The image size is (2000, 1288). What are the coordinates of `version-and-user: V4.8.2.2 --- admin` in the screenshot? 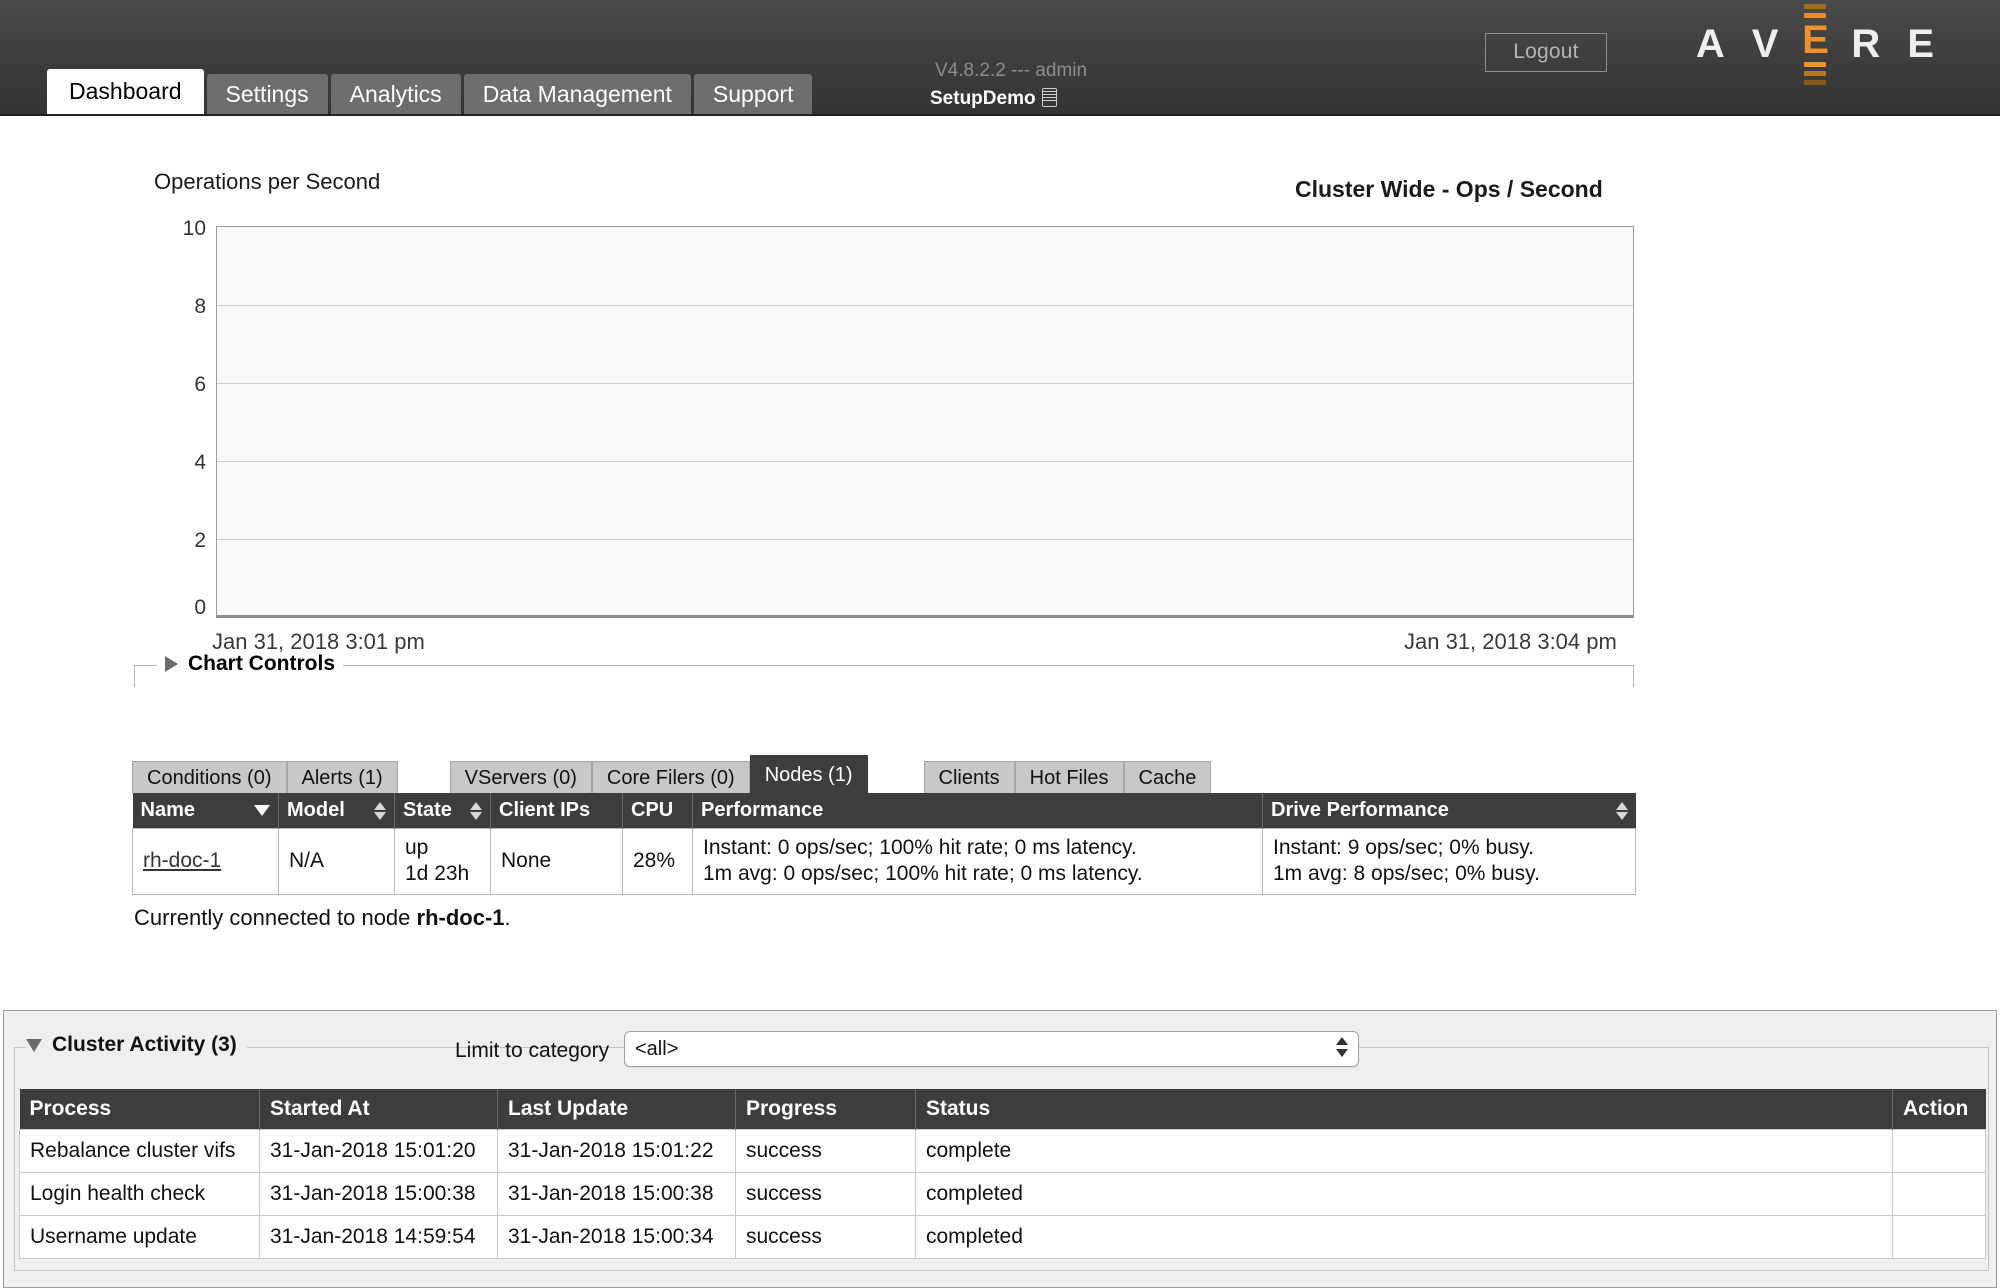 It's located at (1011, 70).